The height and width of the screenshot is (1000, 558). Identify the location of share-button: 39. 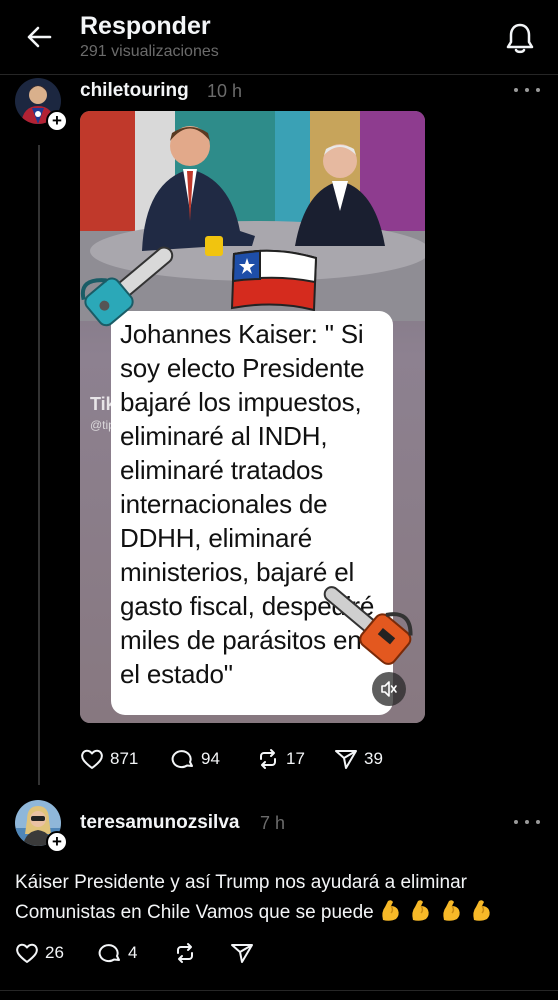
(358, 759).